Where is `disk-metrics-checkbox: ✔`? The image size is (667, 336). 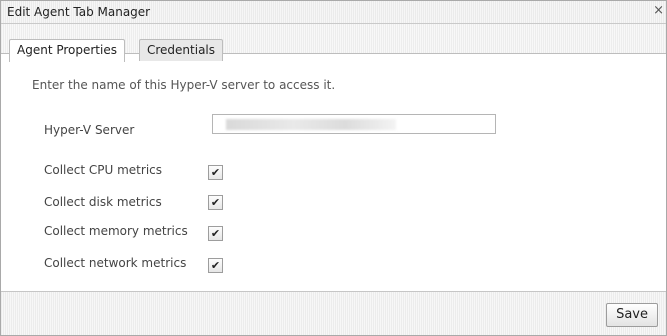
disk-metrics-checkbox: ✔ is located at coordinates (215, 202).